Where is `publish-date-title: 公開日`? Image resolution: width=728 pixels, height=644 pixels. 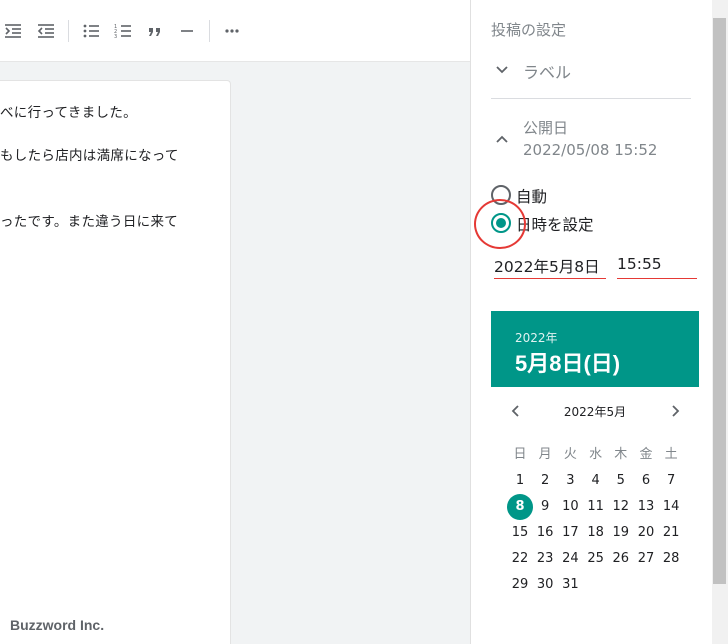 publish-date-title: 公開日 is located at coordinates (545, 127).